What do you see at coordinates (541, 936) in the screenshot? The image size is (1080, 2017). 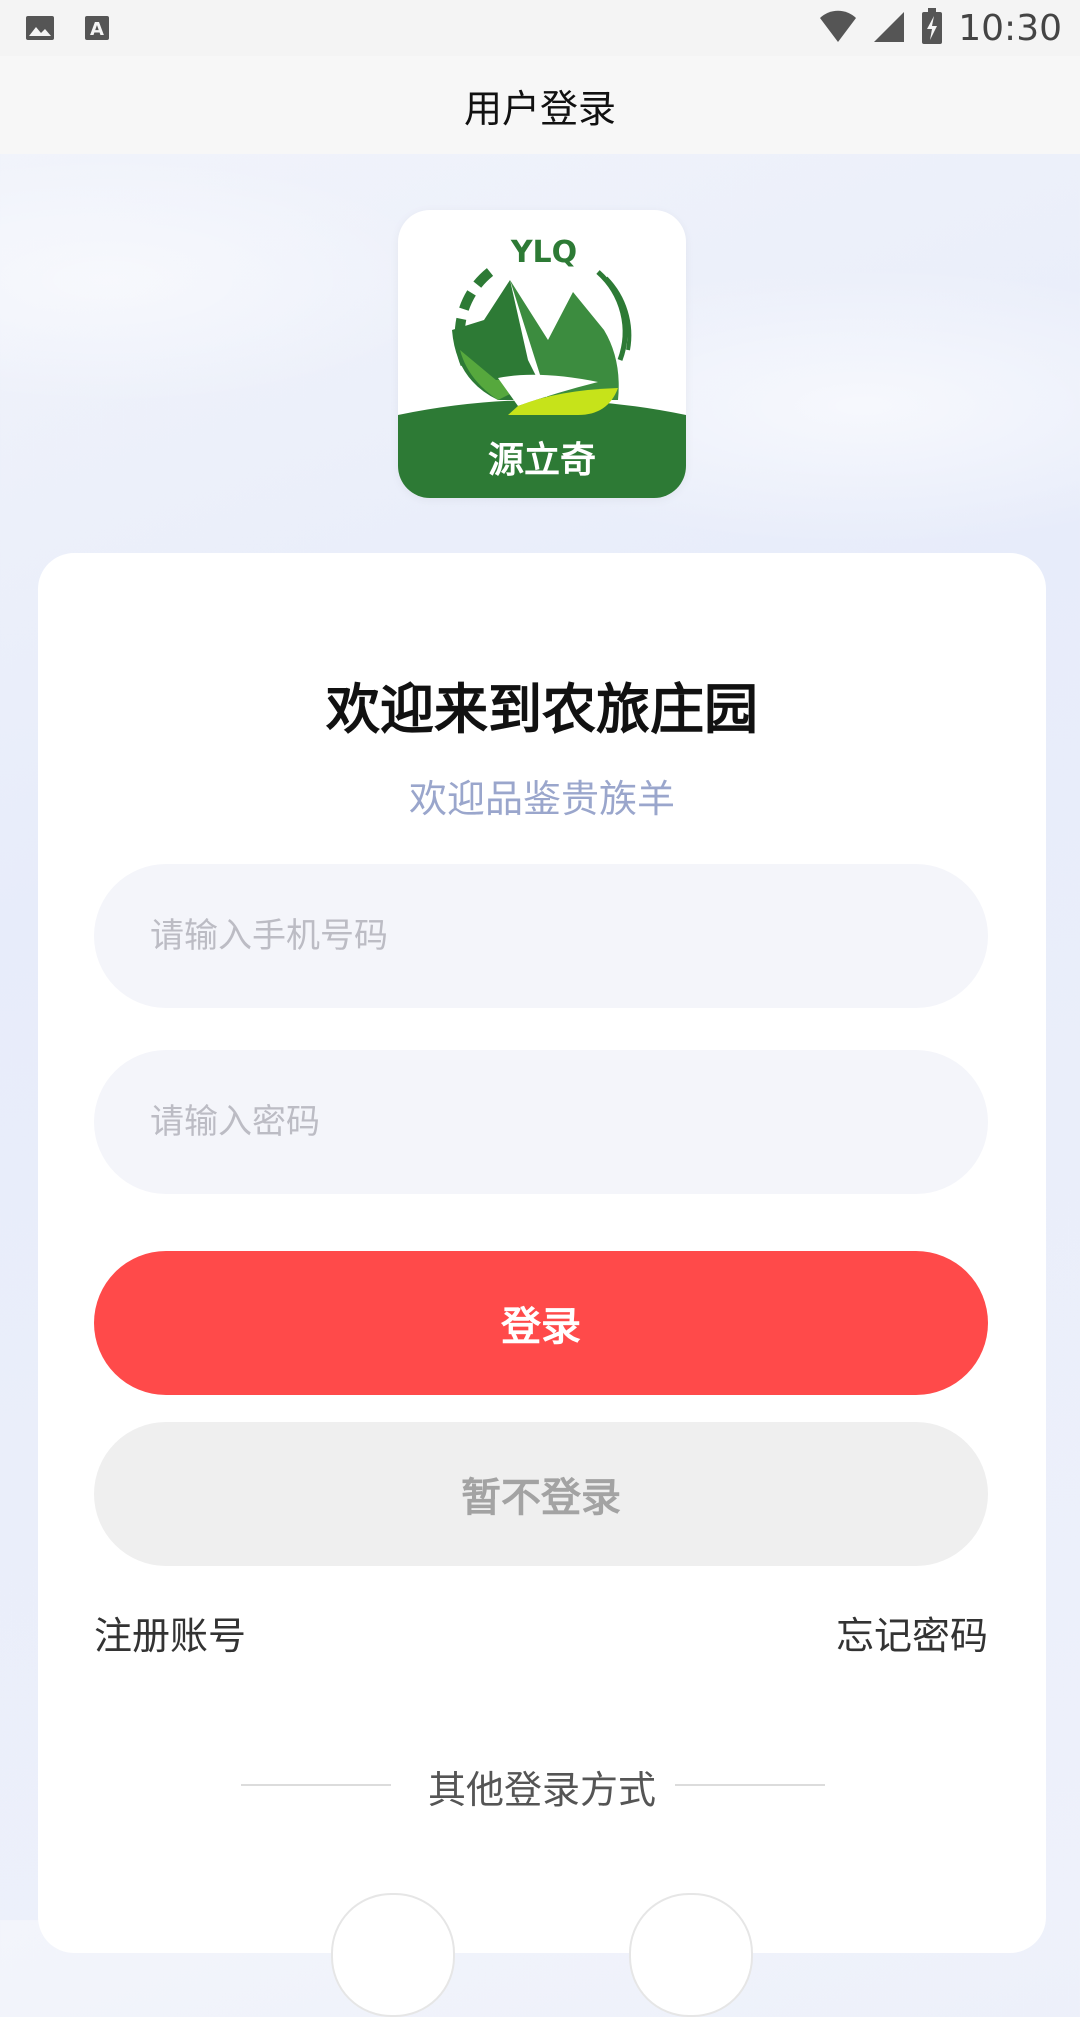 I see `phone-input` at bounding box center [541, 936].